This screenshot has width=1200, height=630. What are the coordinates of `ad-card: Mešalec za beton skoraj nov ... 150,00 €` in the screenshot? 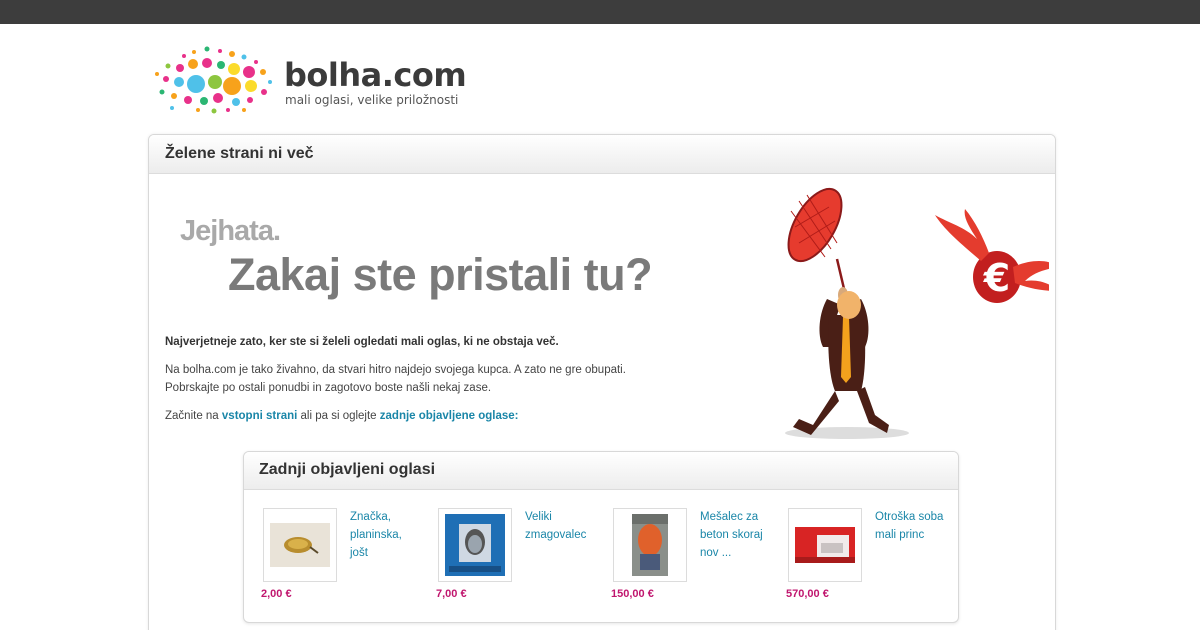 It's located at (696, 558).